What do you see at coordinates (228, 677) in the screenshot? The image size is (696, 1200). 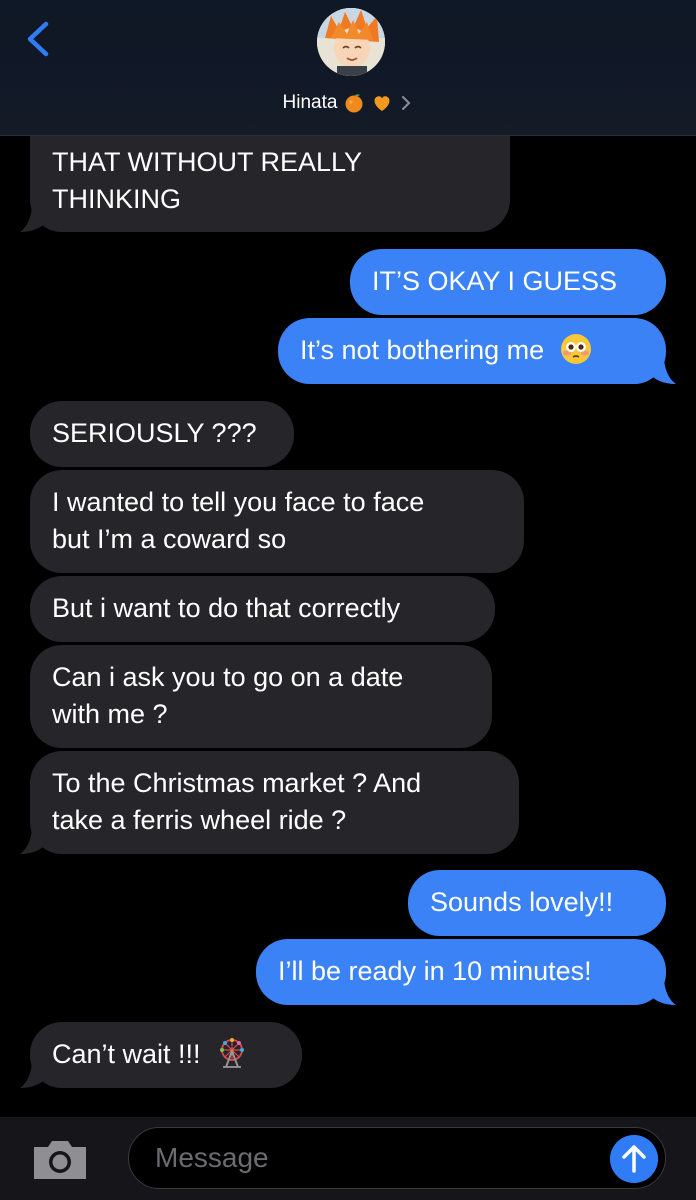 I see `message-line: Can i ask you to go on a date` at bounding box center [228, 677].